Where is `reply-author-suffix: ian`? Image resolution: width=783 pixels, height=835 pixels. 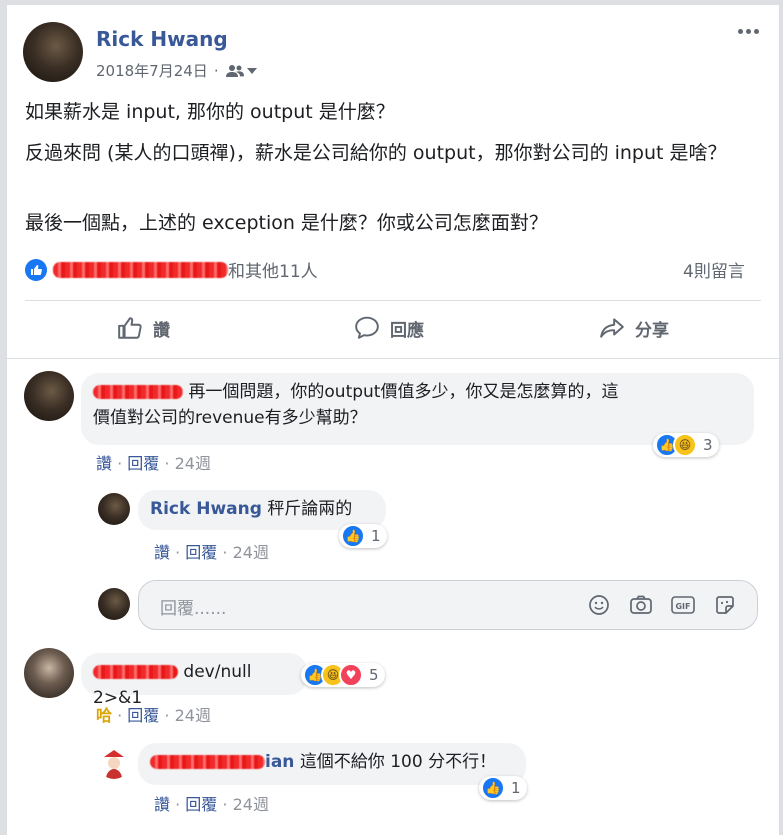
reply-author-suffix: ian is located at coordinates (279, 762).